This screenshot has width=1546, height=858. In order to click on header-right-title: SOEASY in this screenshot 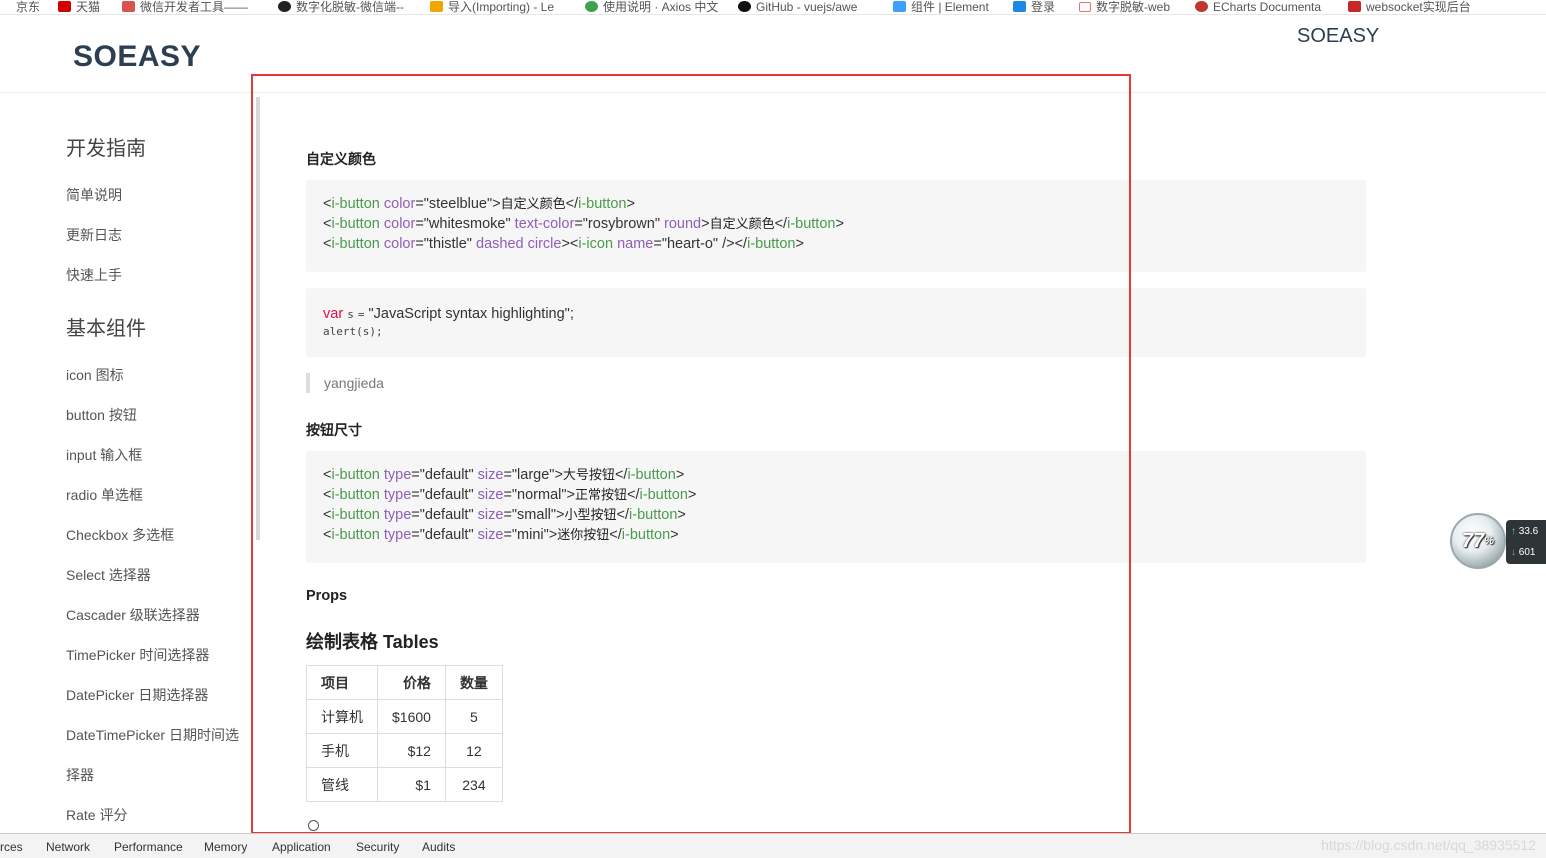, I will do `click(1338, 36)`.